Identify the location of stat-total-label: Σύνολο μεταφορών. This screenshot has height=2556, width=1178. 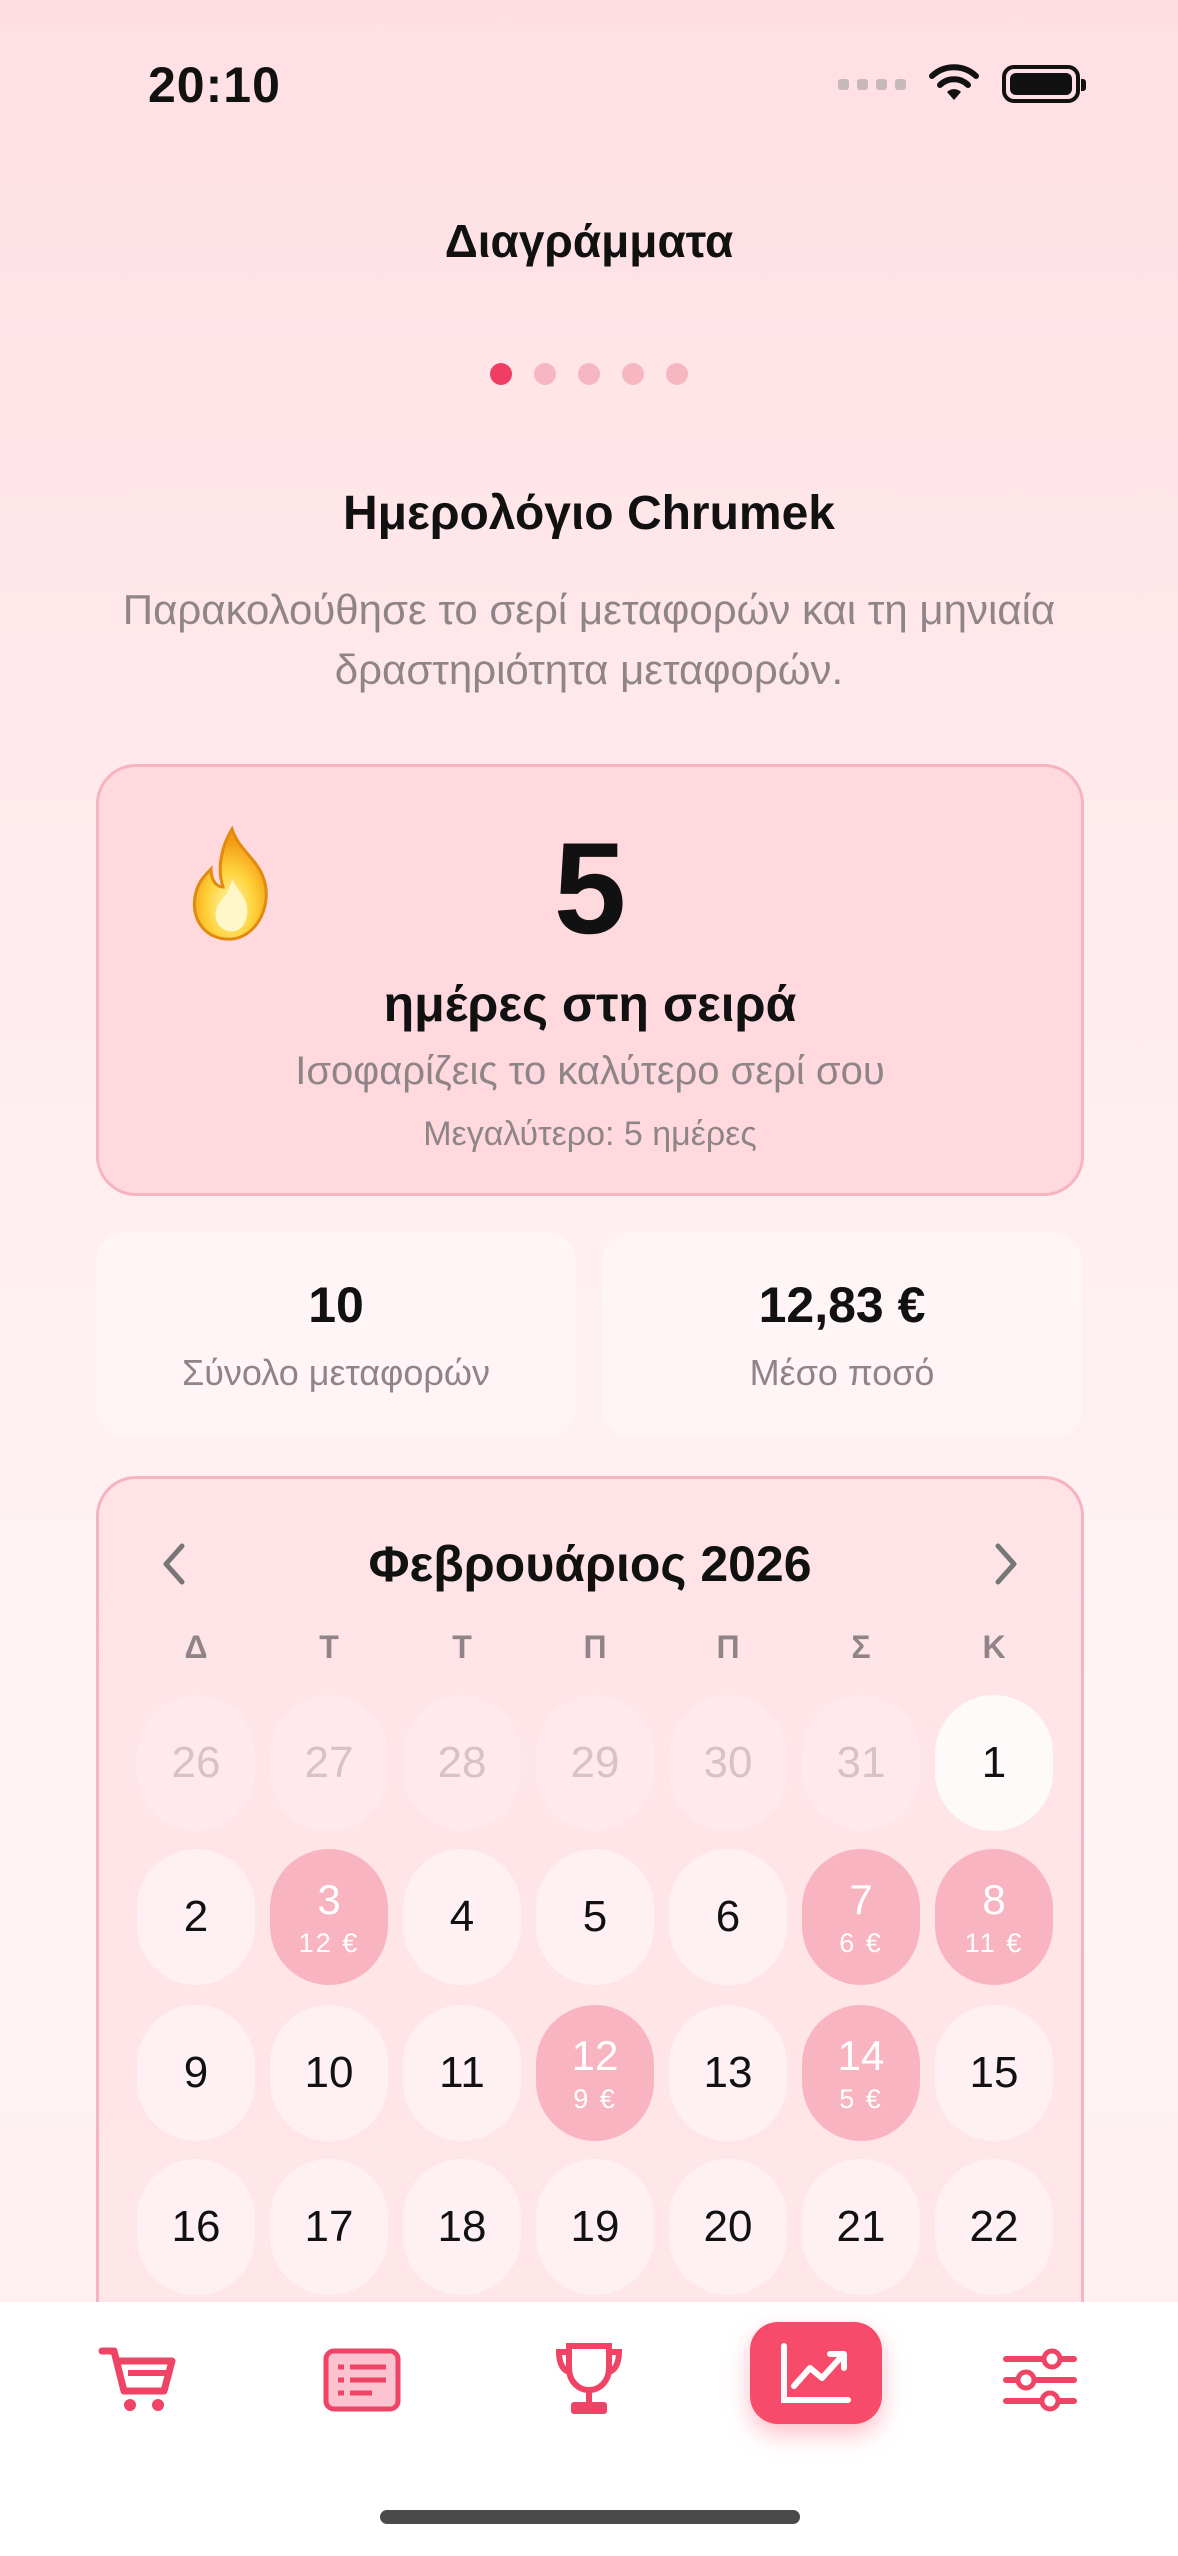
(336, 1372).